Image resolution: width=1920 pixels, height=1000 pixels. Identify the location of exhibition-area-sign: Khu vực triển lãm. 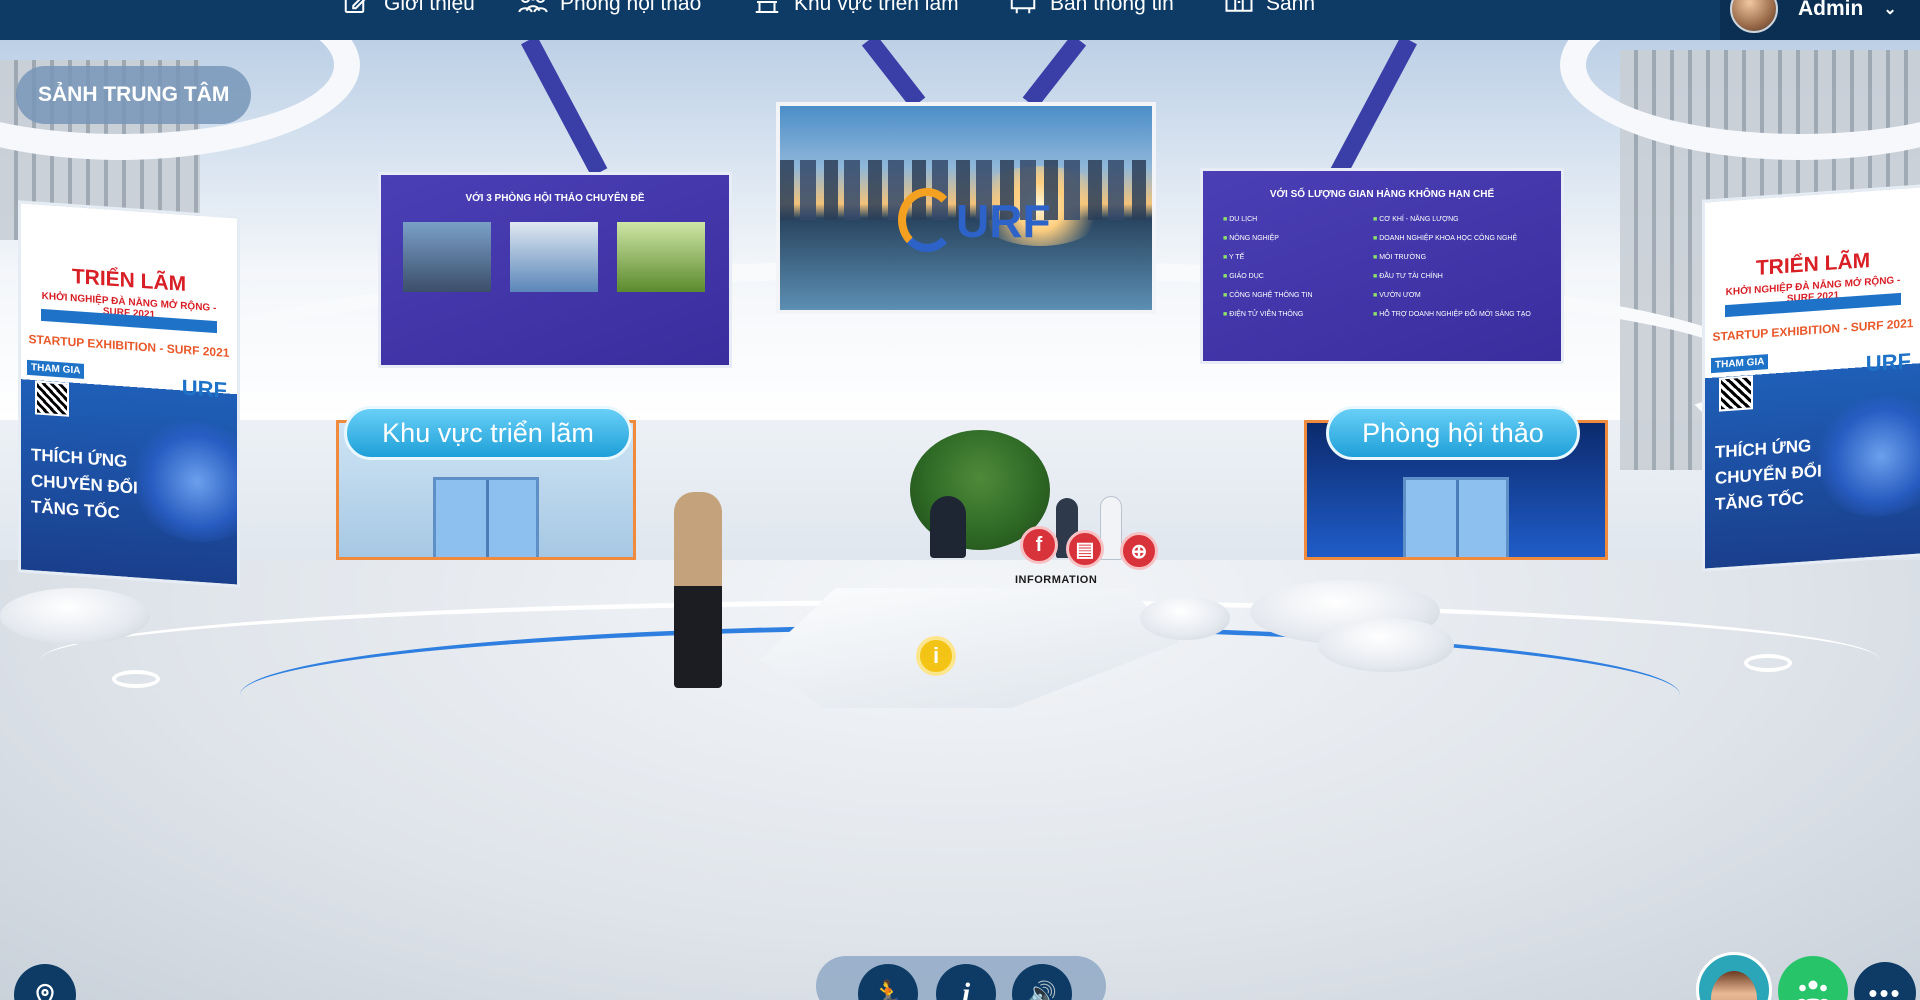
(488, 433).